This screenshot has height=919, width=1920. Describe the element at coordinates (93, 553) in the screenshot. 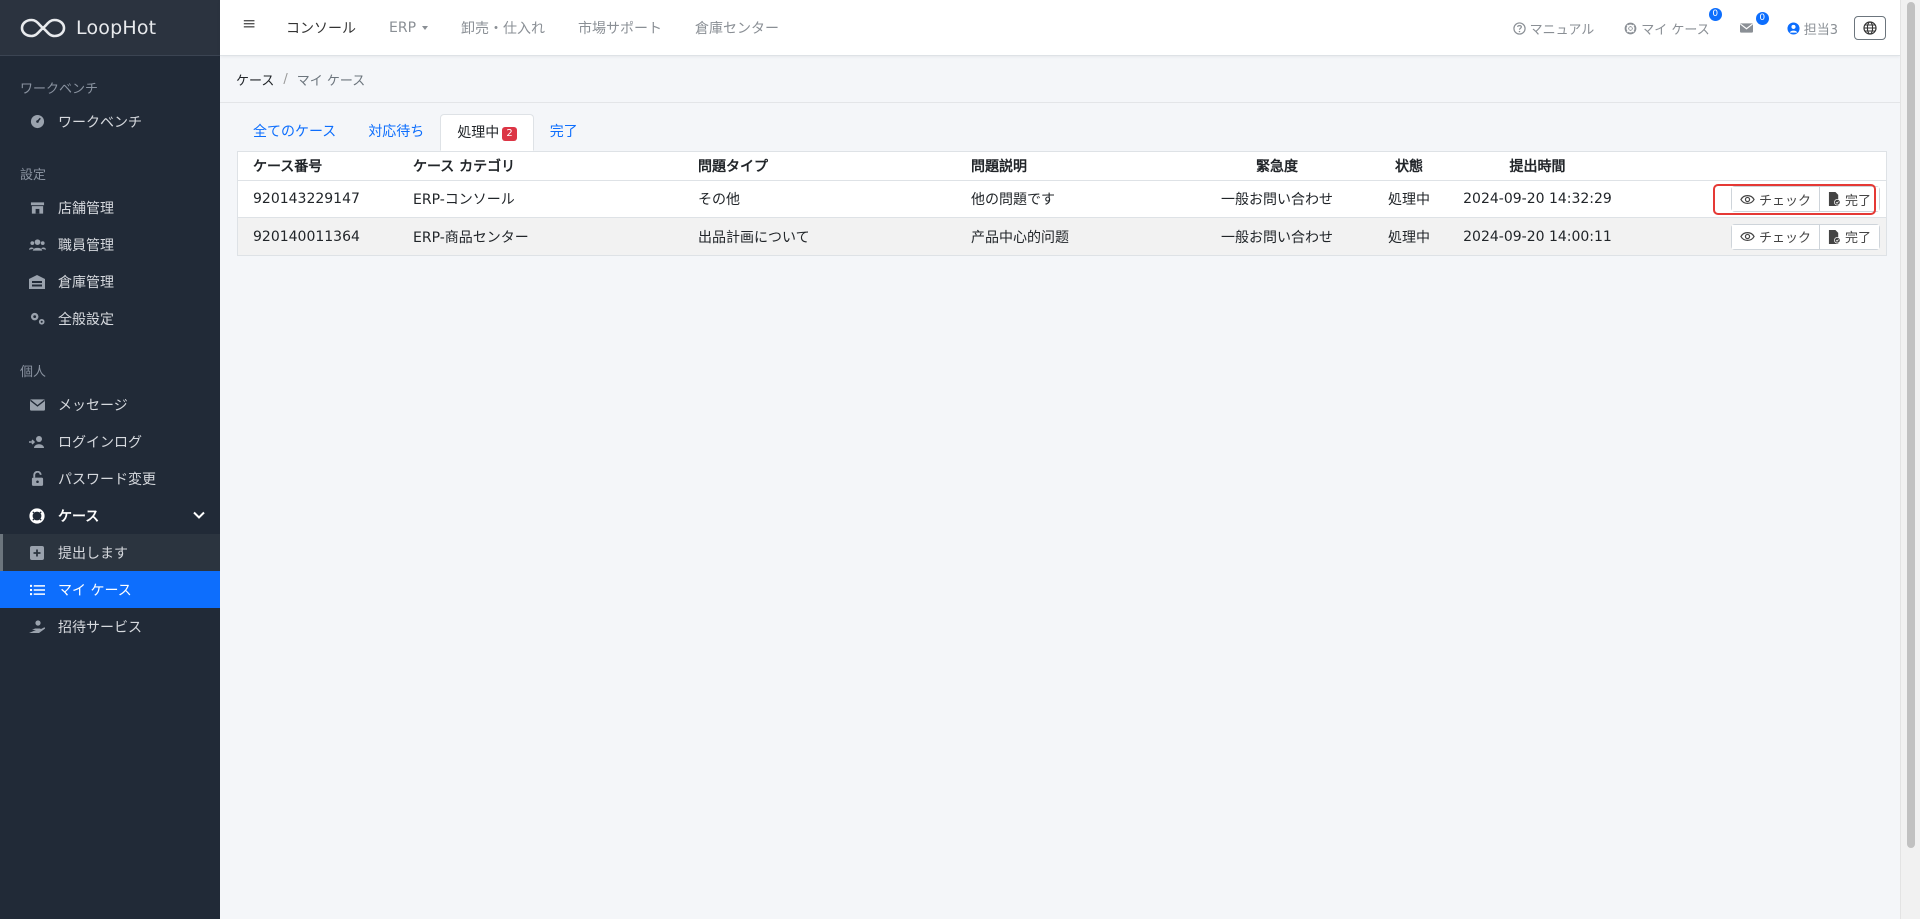

I see `sidebar-item-label: 提出します` at that location.